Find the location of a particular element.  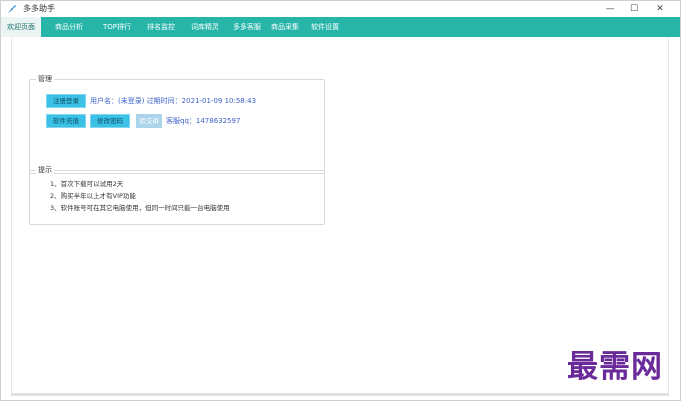

service-qq-text: 客服qq：1478632597 is located at coordinates (203, 121).